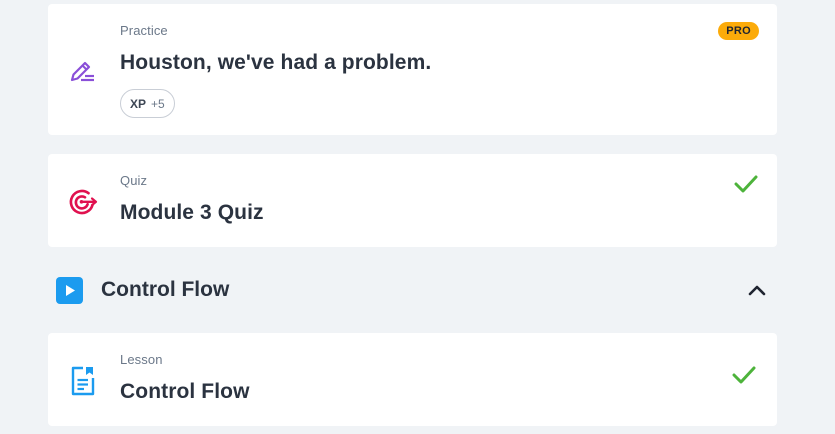  I want to click on pro-badge: PRO, so click(738, 31).